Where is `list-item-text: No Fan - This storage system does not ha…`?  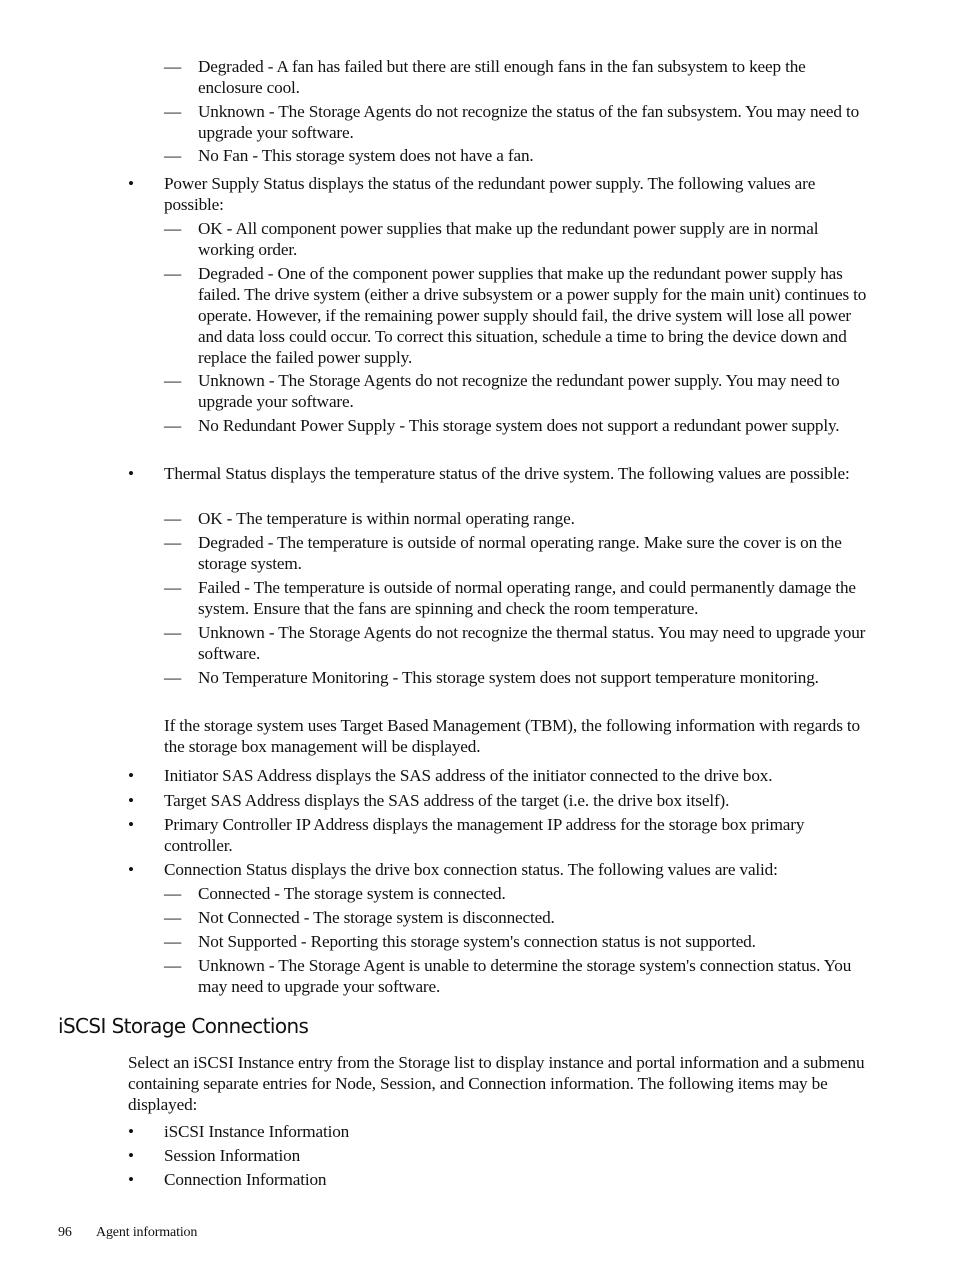
list-item-text: No Fan - This storage system does not ha… is located at coordinates (366, 155).